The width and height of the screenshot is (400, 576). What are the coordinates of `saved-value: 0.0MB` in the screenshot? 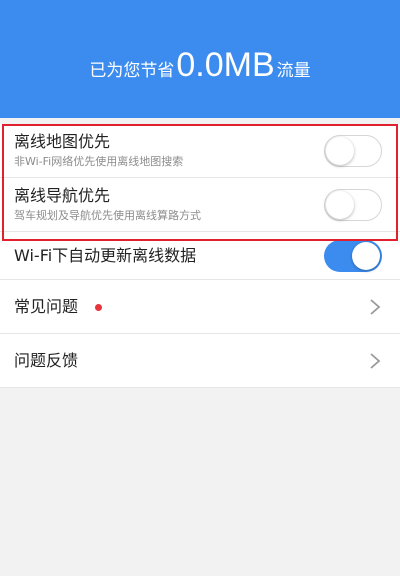 It's located at (225, 64).